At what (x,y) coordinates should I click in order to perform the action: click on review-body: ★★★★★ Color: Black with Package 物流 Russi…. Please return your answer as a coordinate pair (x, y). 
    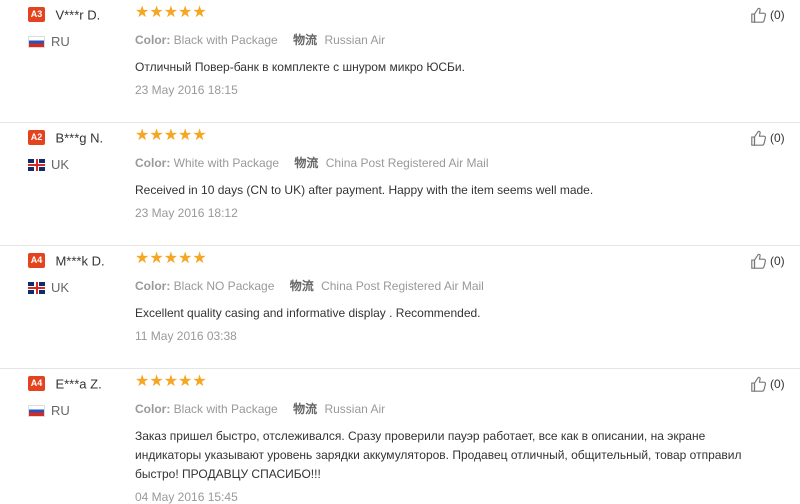
    Looking at the image, I should click on (440, 51).